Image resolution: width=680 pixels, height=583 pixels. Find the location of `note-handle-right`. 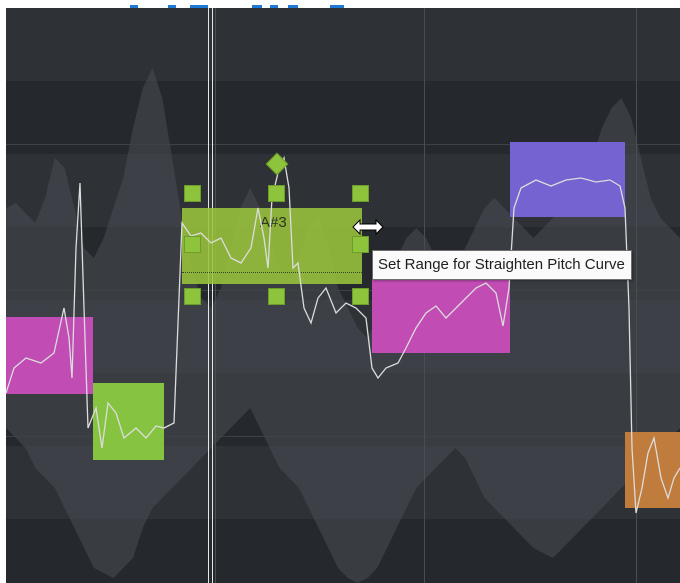

note-handle-right is located at coordinates (360, 244).